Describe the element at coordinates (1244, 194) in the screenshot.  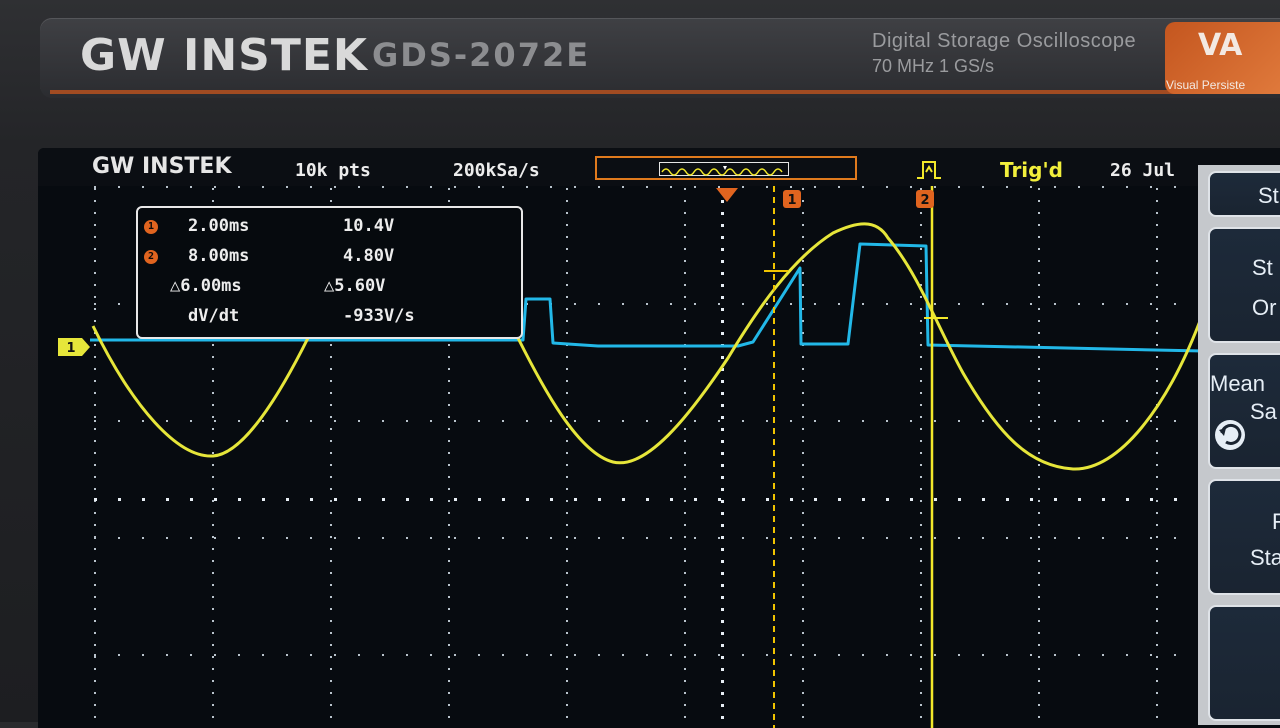
I see `softkey-1: St` at that location.